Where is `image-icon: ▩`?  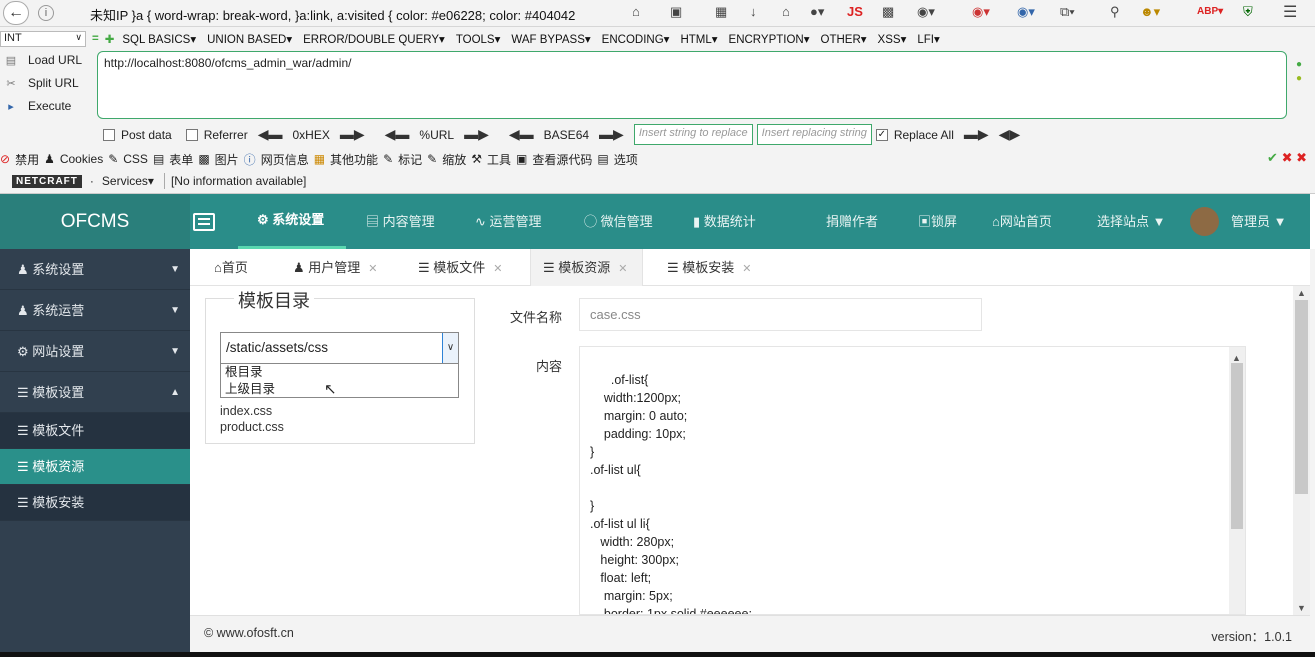 image-icon: ▩ is located at coordinates (888, 12).